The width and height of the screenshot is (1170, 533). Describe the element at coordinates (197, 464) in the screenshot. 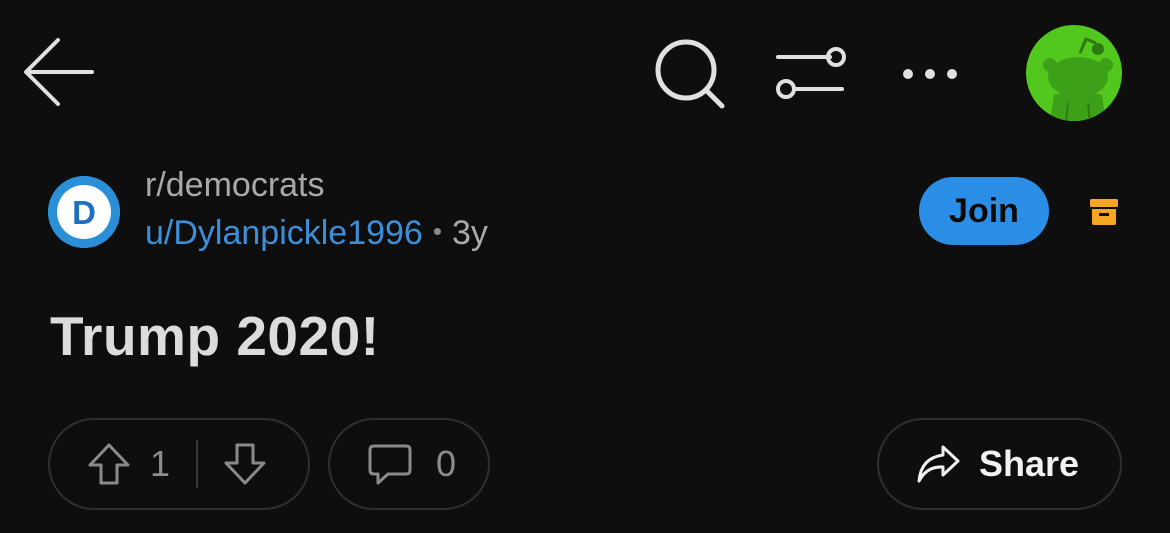

I see `vote-divider` at that location.